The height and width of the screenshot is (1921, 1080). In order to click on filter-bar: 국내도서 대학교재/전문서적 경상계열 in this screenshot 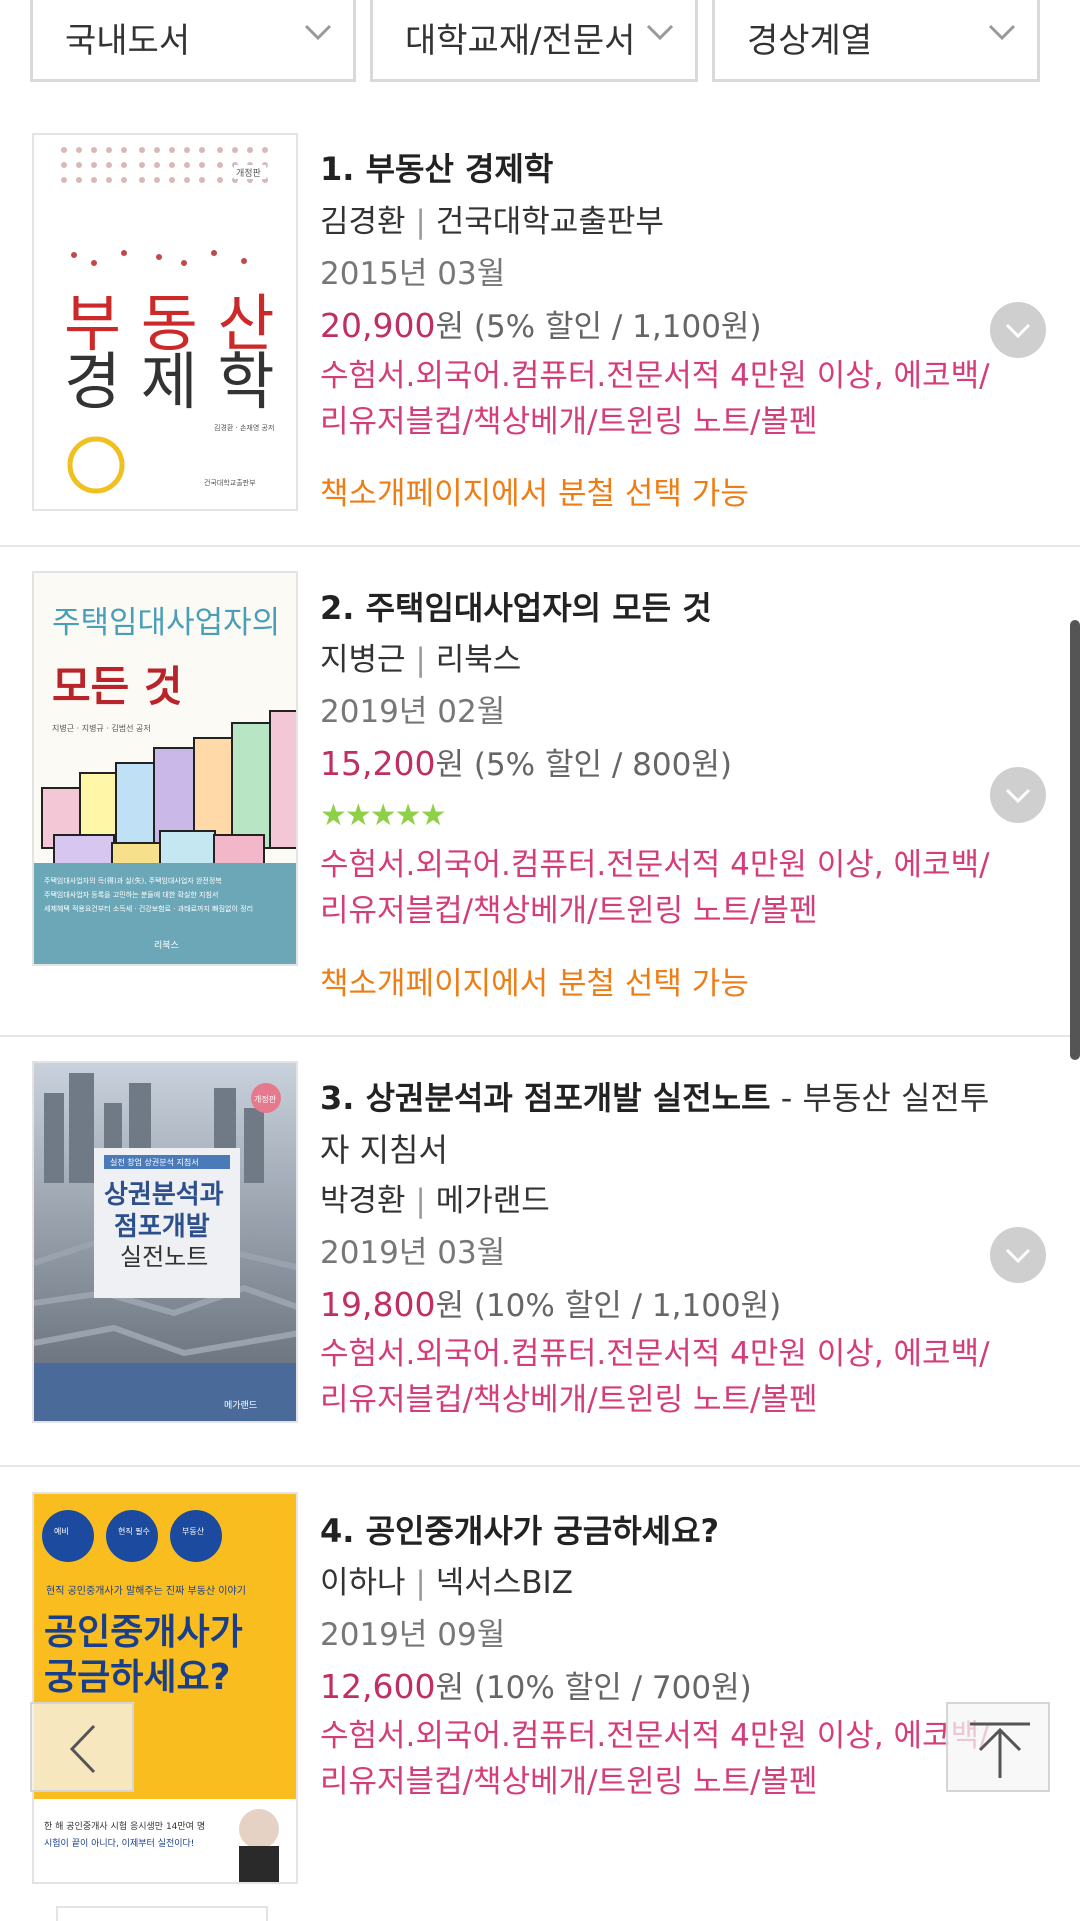, I will do `click(540, 45)`.